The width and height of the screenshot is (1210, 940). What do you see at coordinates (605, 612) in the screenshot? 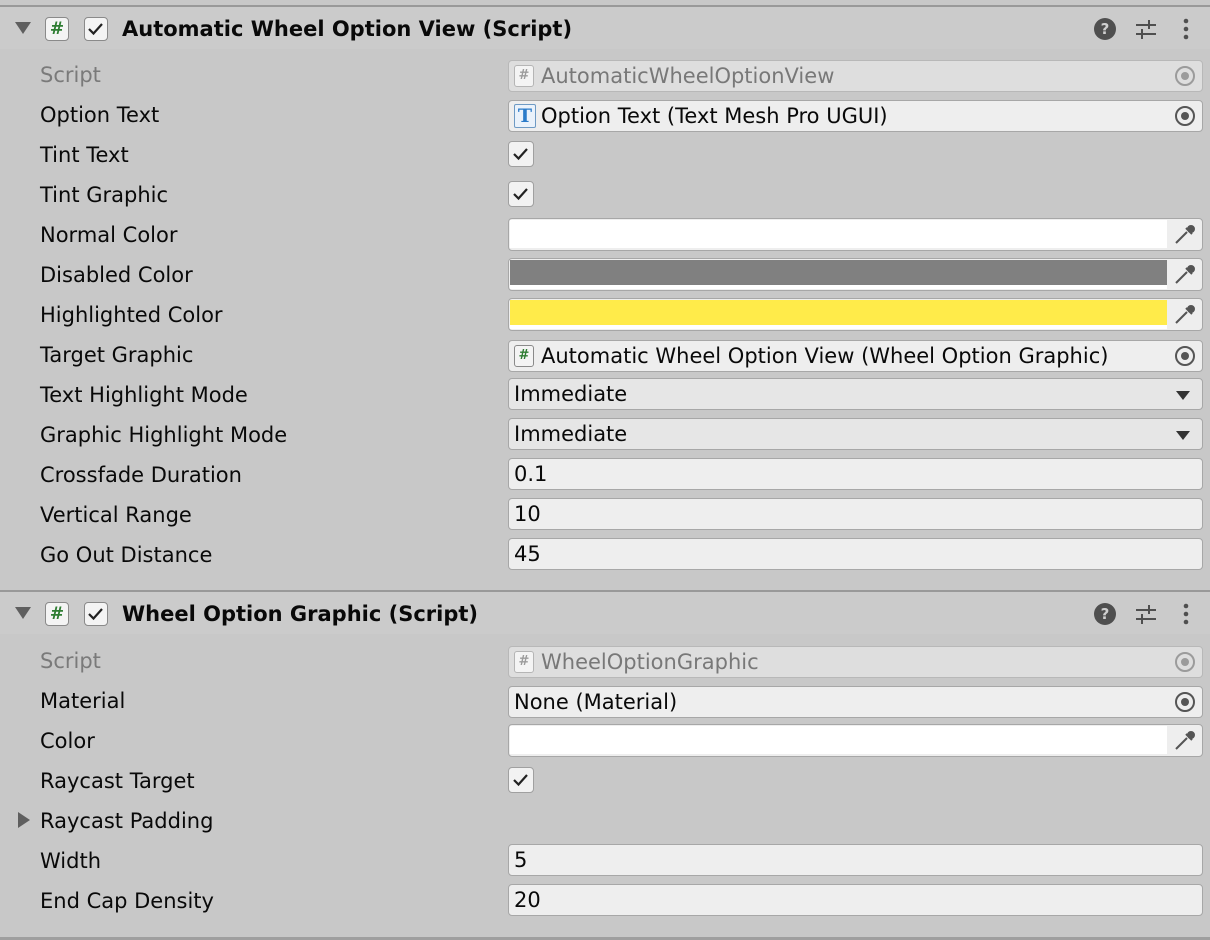
I see `component-header: # Wheel Option Graphic (Script) ?` at bounding box center [605, 612].